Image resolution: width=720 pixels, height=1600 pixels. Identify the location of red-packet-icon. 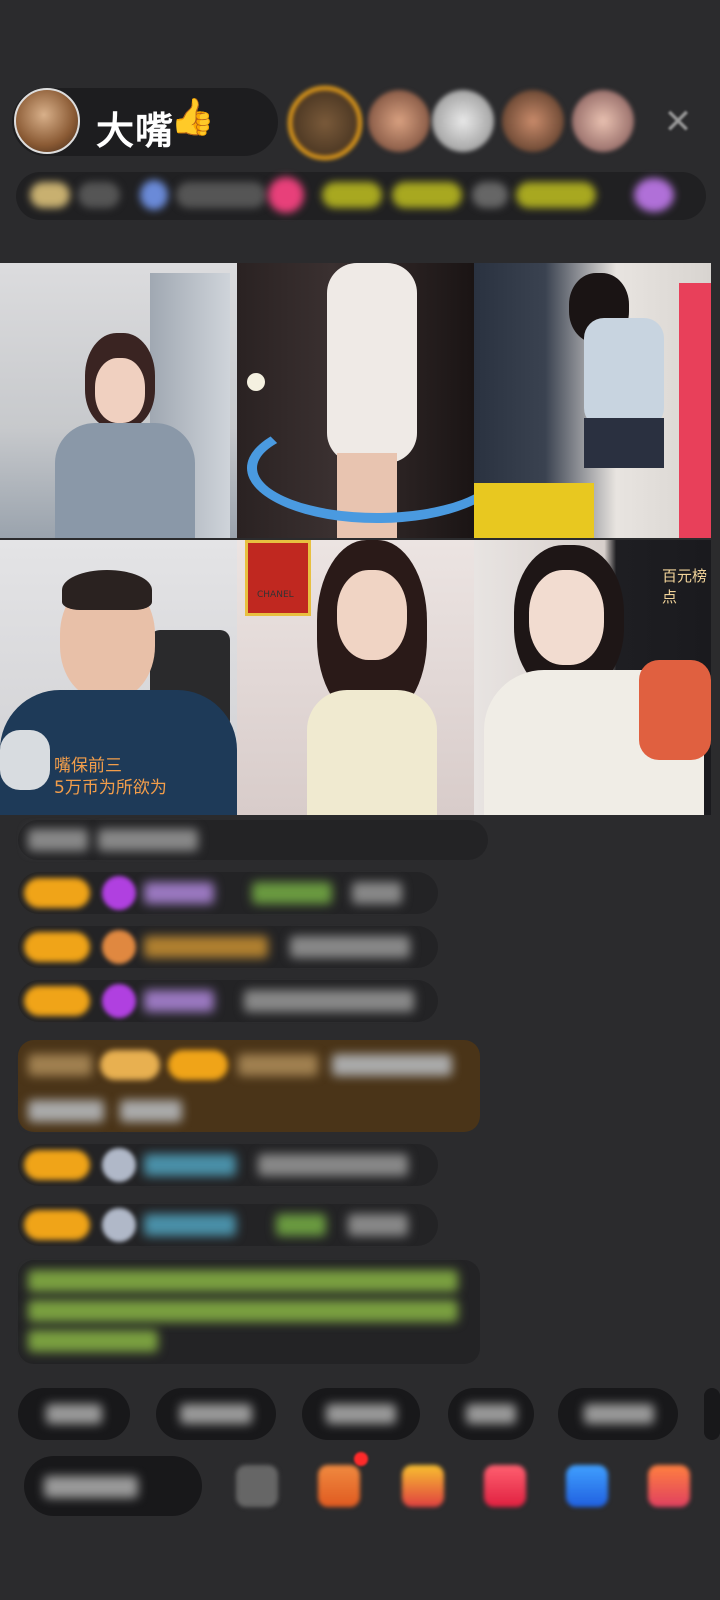
(423, 1486).